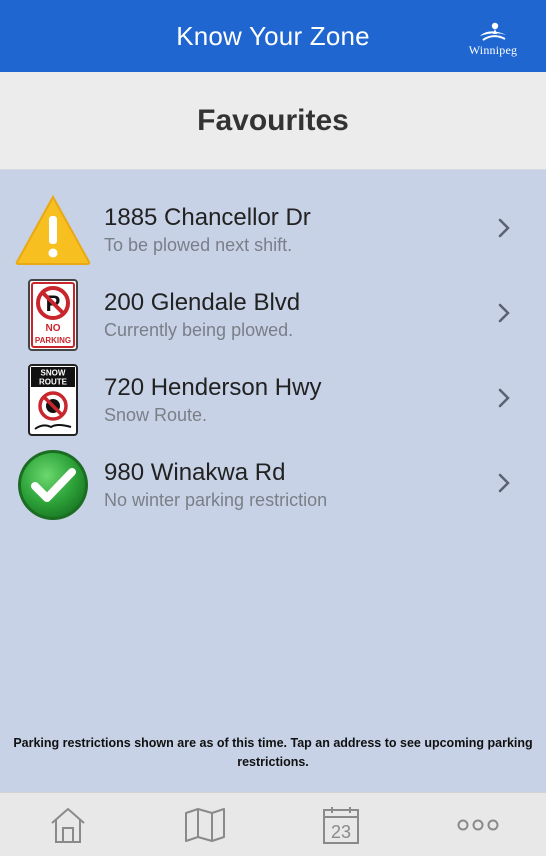 This screenshot has width=546, height=856. Describe the element at coordinates (195, 472) in the screenshot. I see `favourite-address: 980 Winakwa Rd` at that location.